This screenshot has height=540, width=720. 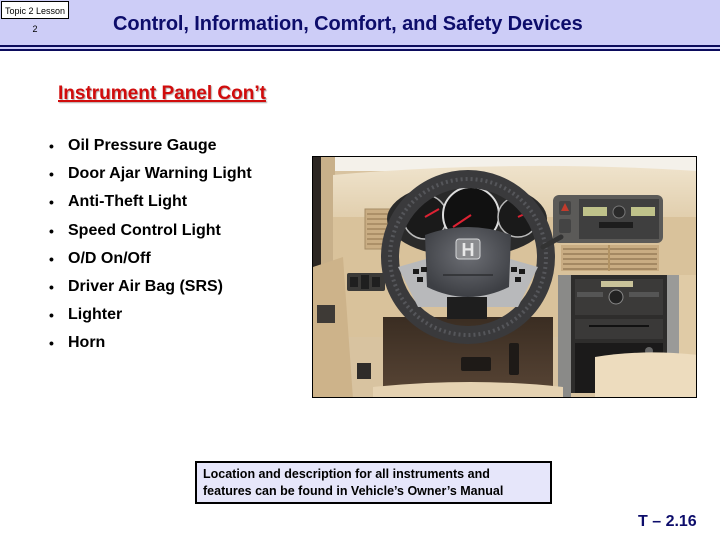 I want to click on bullet-item: • Door Ajar Warning Light, so click(x=150, y=176).